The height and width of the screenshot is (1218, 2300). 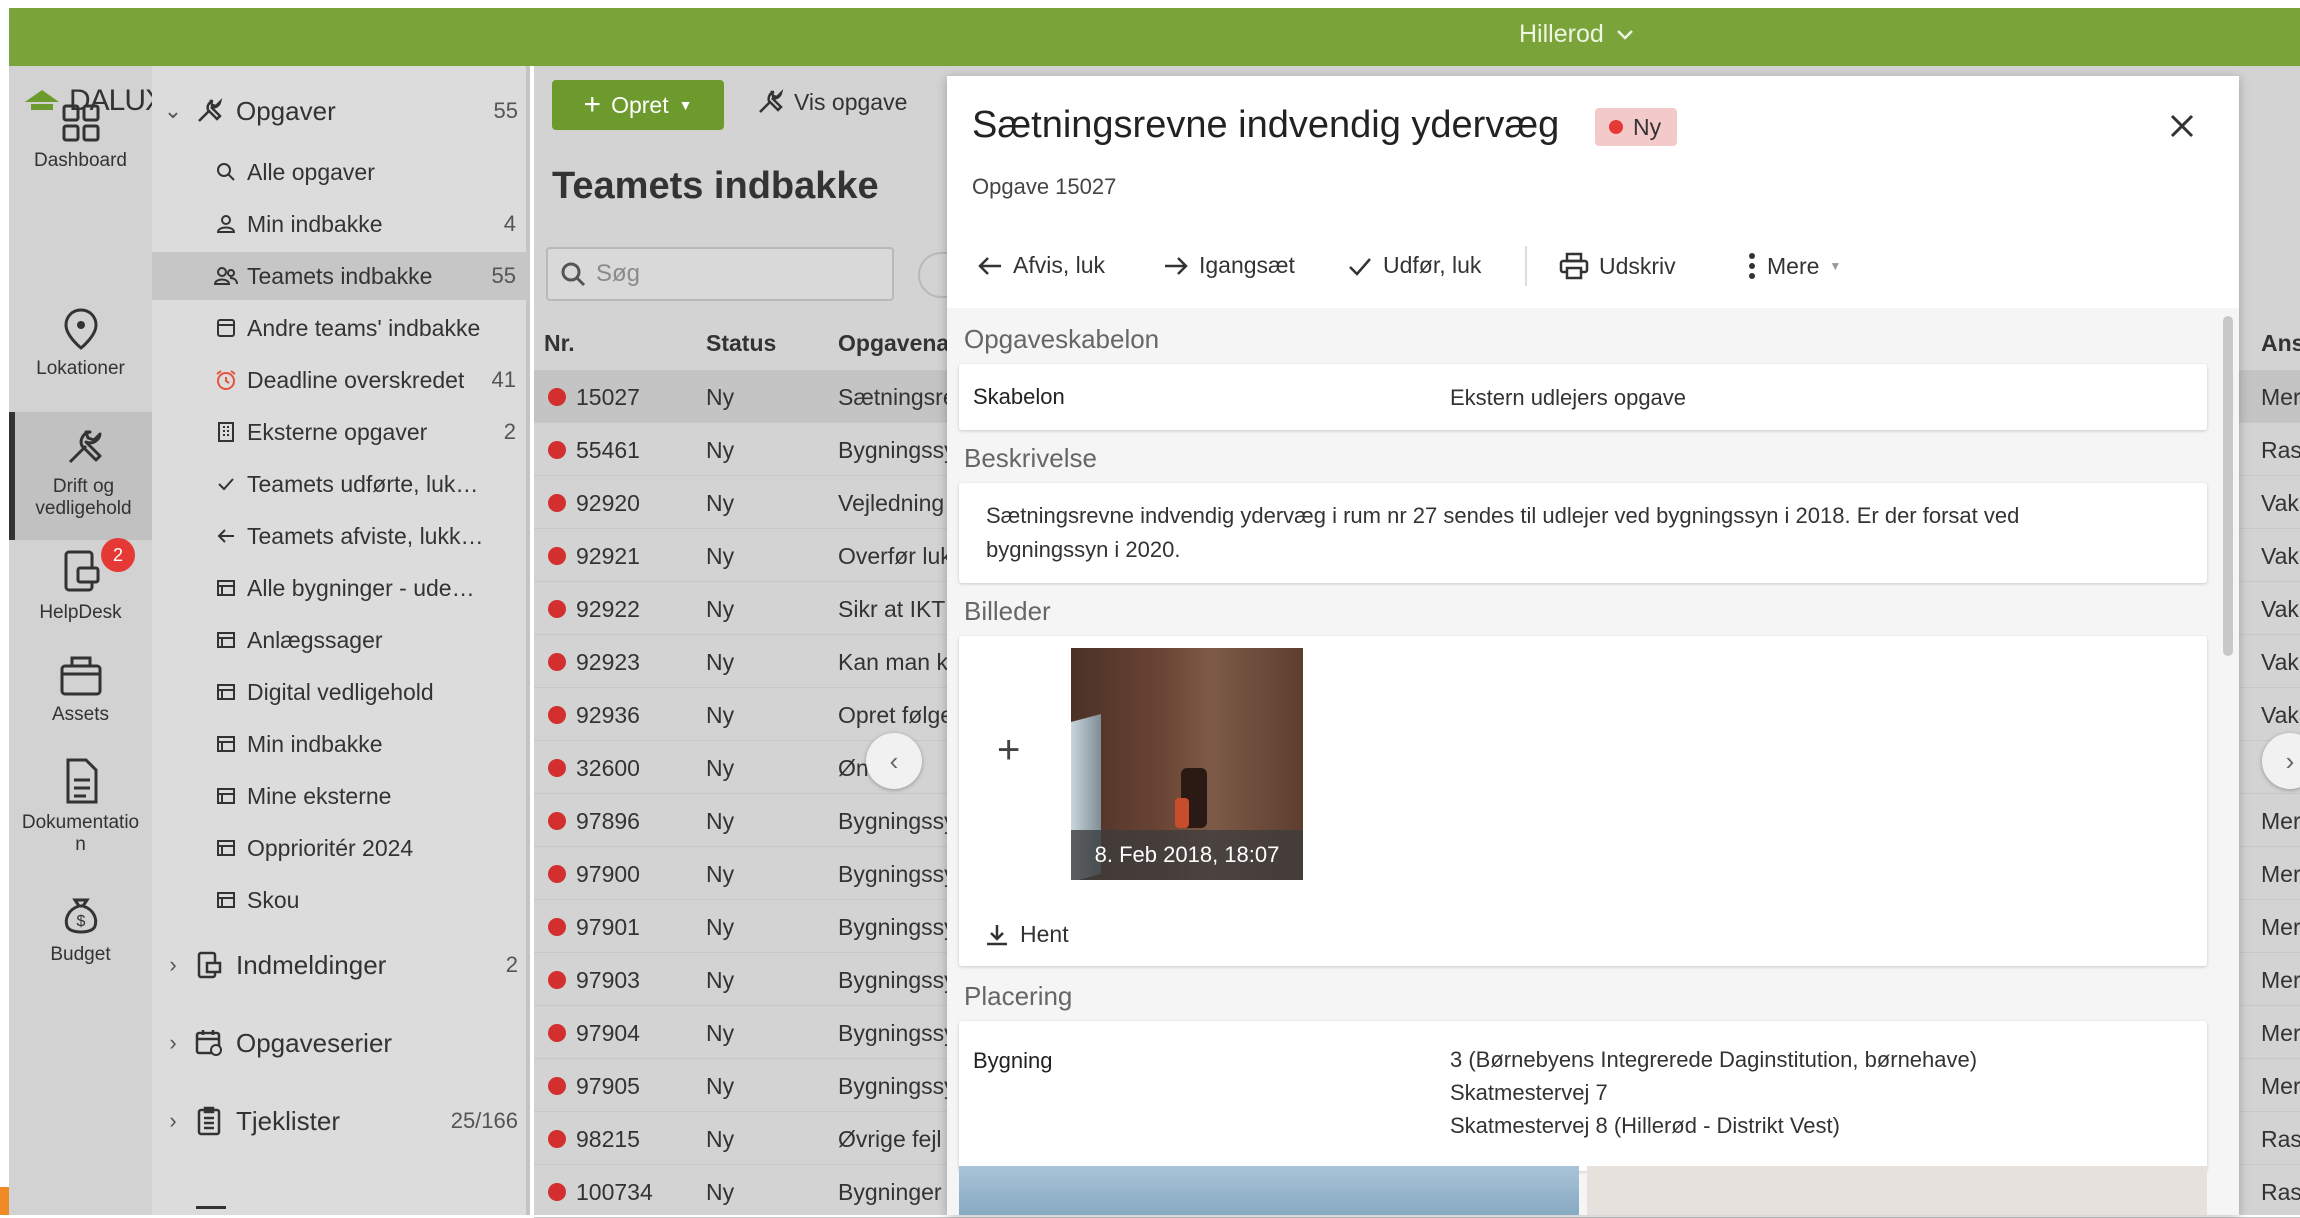 What do you see at coordinates (80, 137) in the screenshot?
I see `rail-item-dashboard: Dashboard` at bounding box center [80, 137].